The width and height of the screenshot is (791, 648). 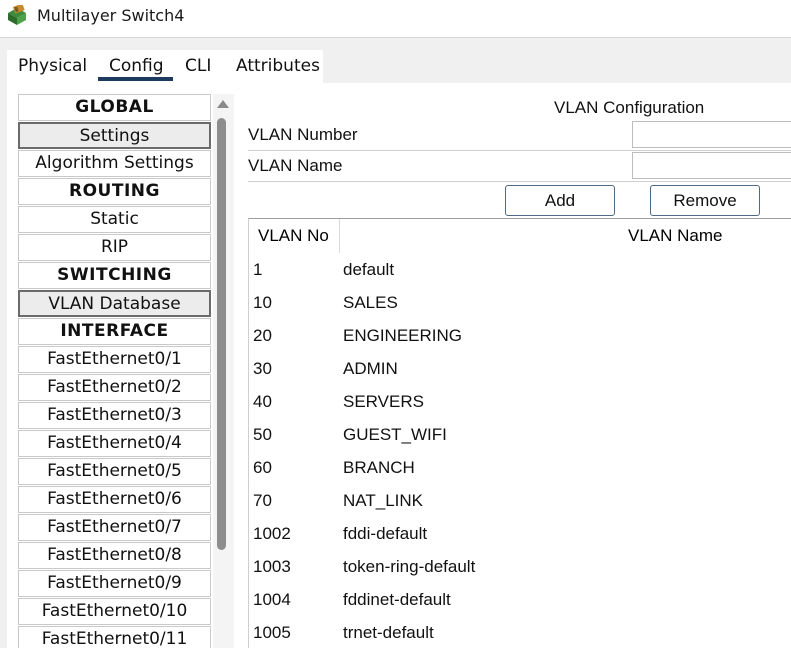 What do you see at coordinates (403, 335) in the screenshot?
I see `vlan-name-cell: ENGINEERING` at bounding box center [403, 335].